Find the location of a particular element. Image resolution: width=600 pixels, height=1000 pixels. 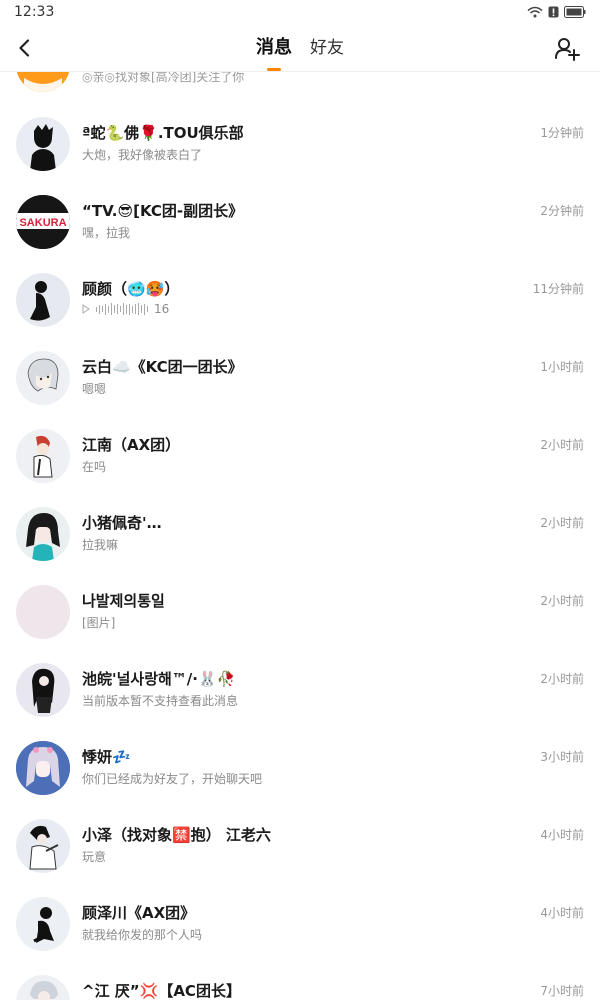

conversation-row: 云白☁️《KC团一团长》 嗯嗯 1小时前 is located at coordinates (300, 378).